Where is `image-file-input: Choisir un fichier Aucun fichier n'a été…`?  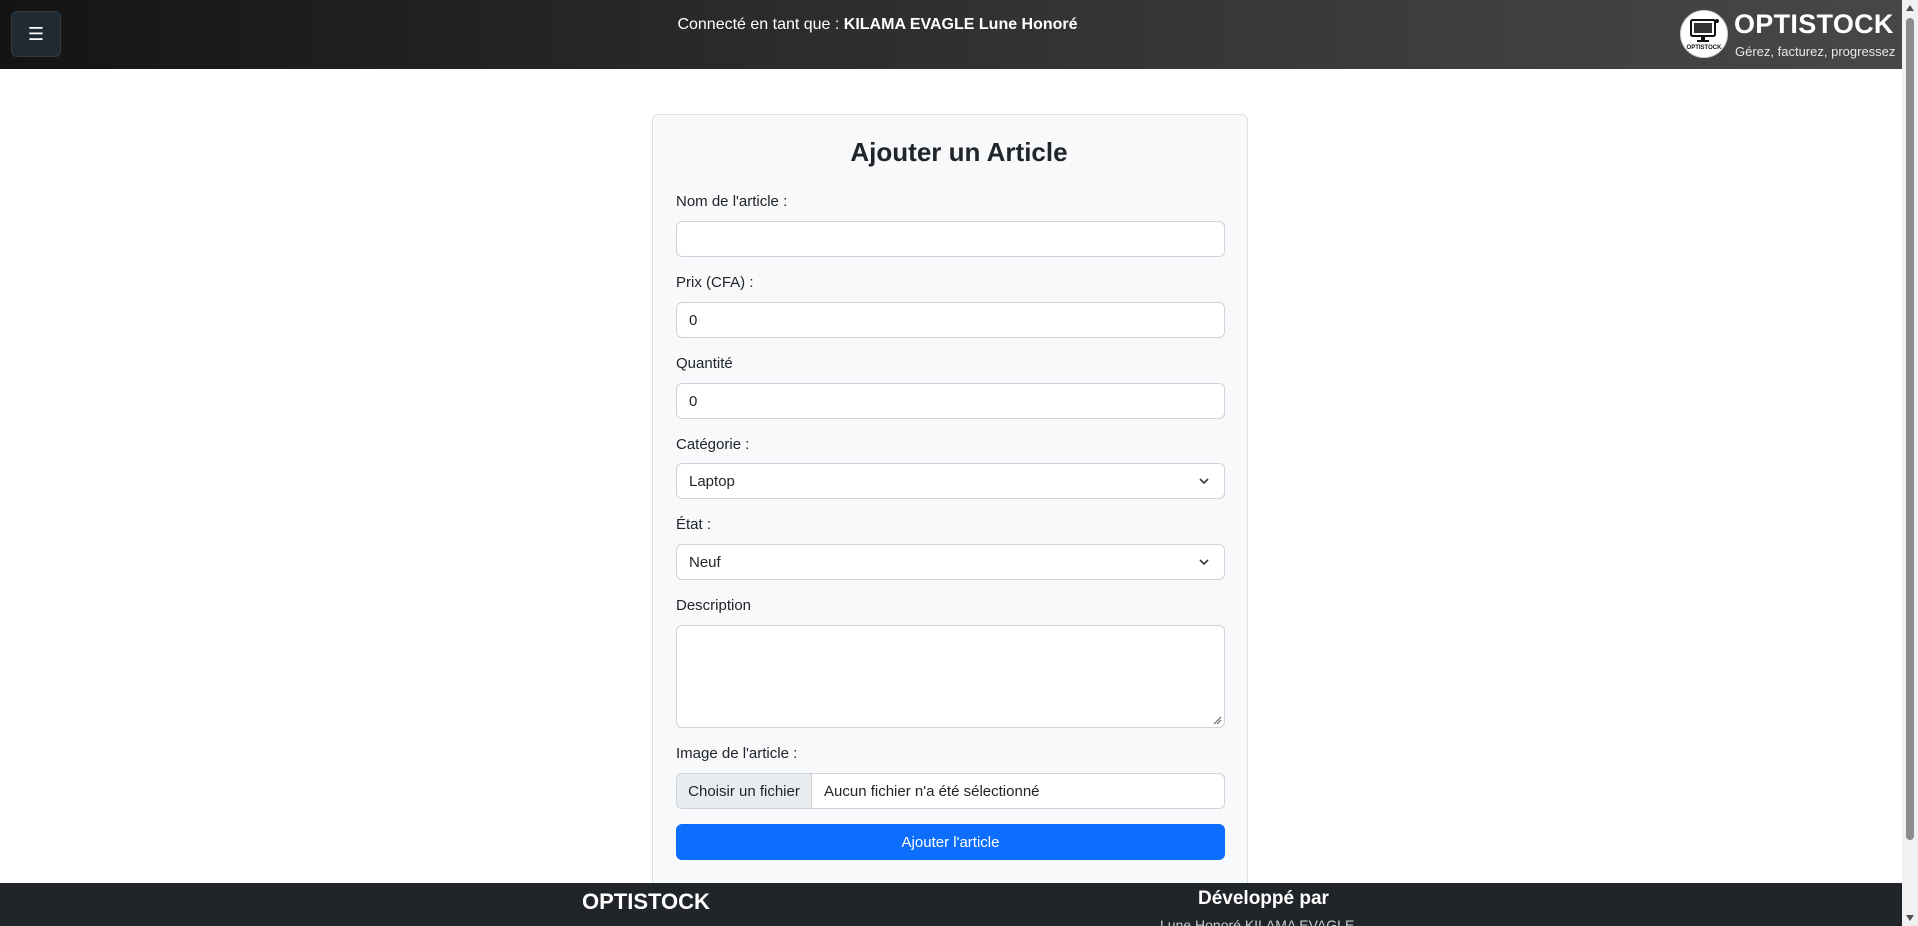 image-file-input: Choisir un fichier Aucun fichier n'a été… is located at coordinates (950, 791).